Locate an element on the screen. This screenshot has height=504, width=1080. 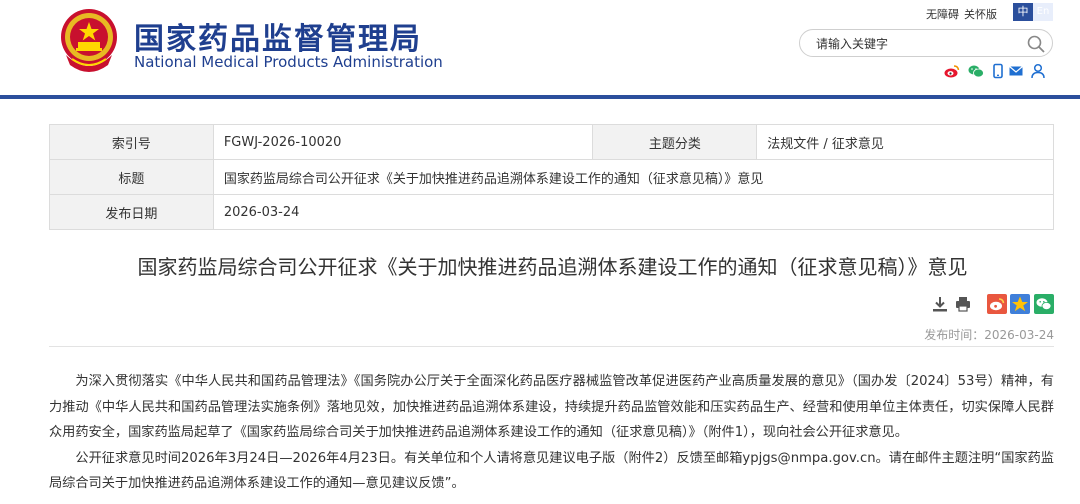
share-qzone-icon is located at coordinates (1020, 304).